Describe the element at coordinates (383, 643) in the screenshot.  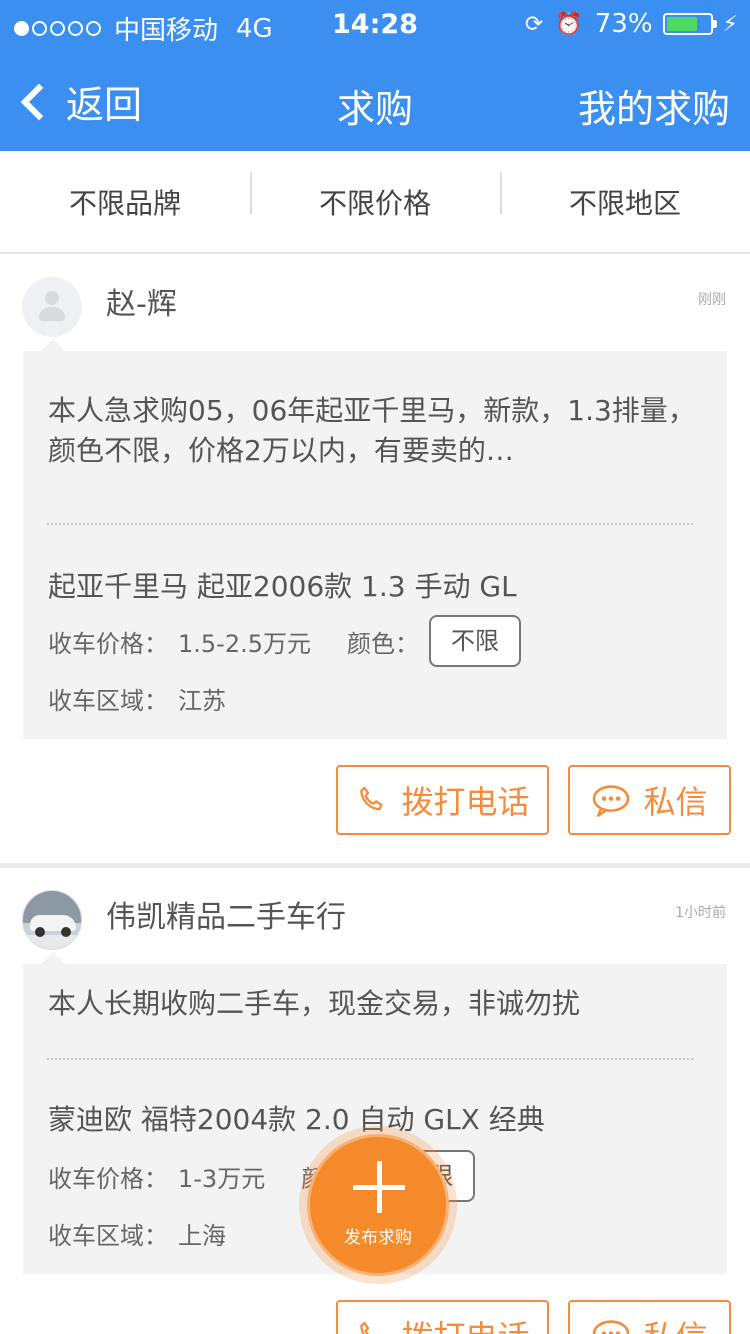
I see `color-label: 颜色：` at that location.